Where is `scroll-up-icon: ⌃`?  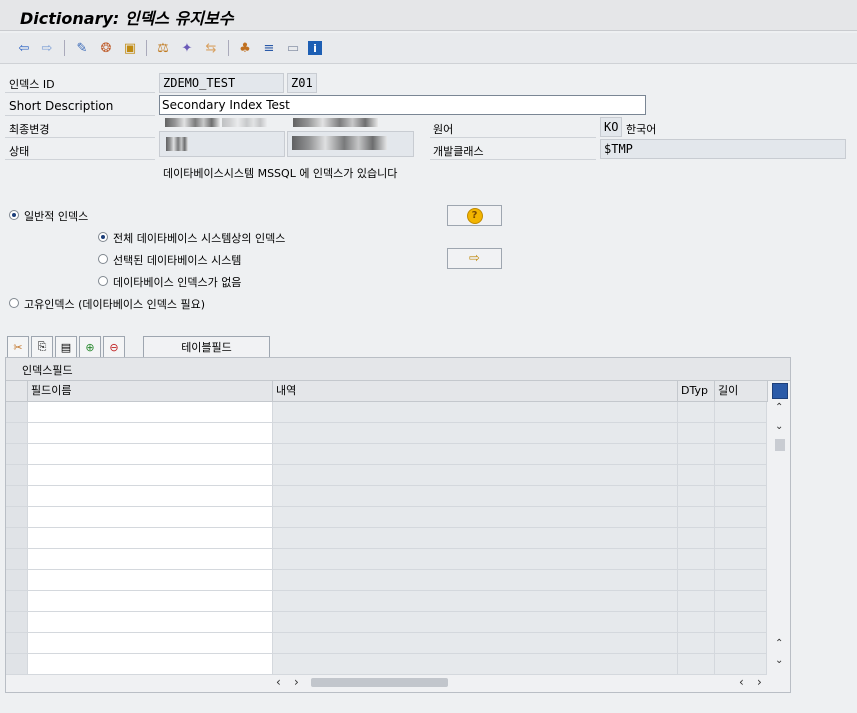
scroll-up-icon: ⌃ is located at coordinates (779, 407).